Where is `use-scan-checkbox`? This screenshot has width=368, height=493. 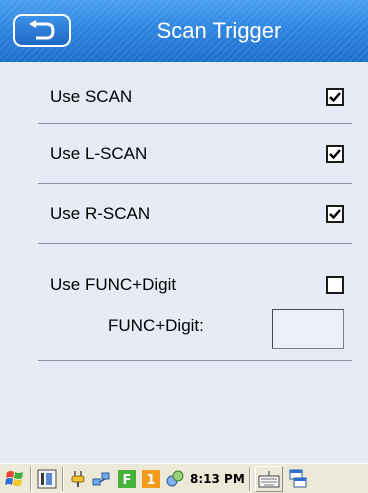 use-scan-checkbox is located at coordinates (335, 96).